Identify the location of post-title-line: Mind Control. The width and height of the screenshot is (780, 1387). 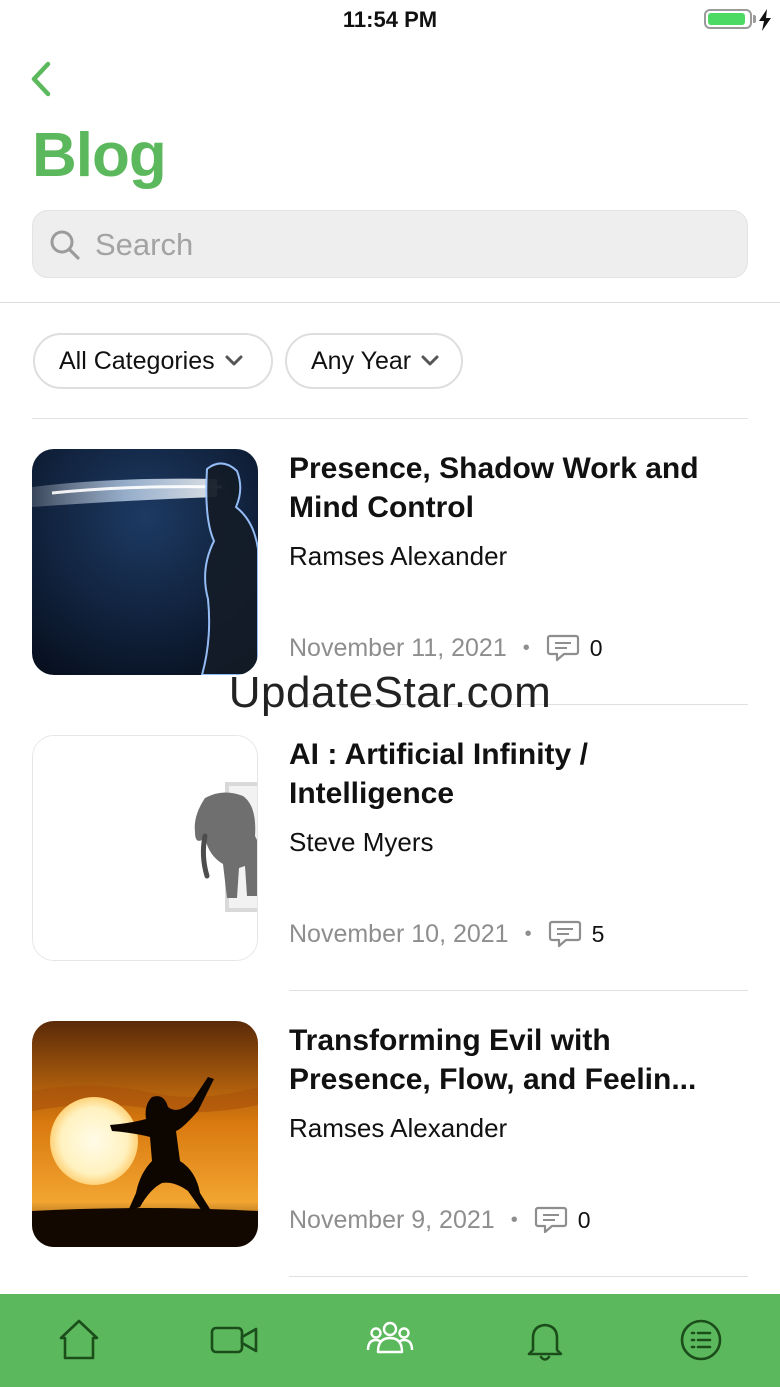
(381, 507).